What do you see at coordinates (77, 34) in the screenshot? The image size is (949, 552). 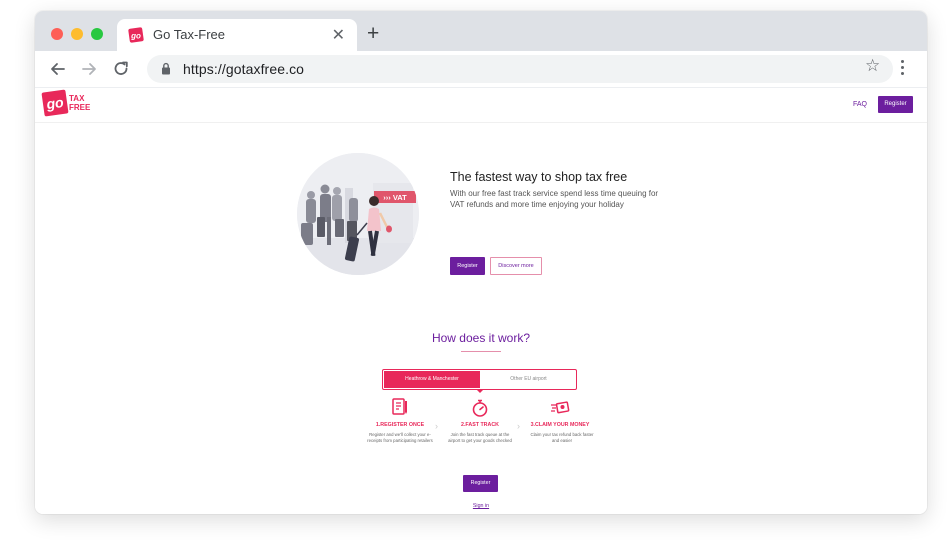 I see `minimize-window-button` at bounding box center [77, 34].